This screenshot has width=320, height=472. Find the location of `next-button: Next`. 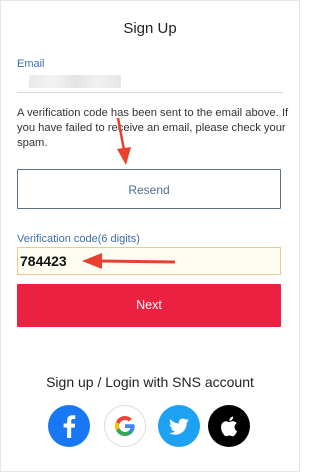

next-button: Next is located at coordinates (149, 305).